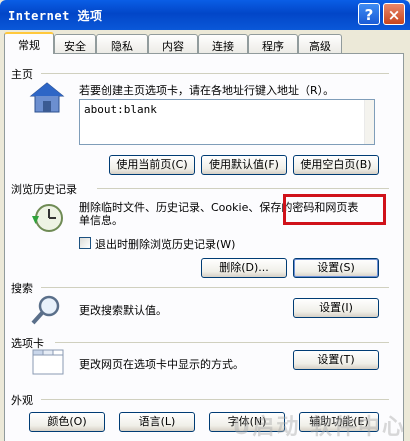 Image resolution: width=410 pixels, height=441 pixels. What do you see at coordinates (123, 310) in the screenshot?
I see `search-description: 更改搜索默认值。` at bounding box center [123, 310].